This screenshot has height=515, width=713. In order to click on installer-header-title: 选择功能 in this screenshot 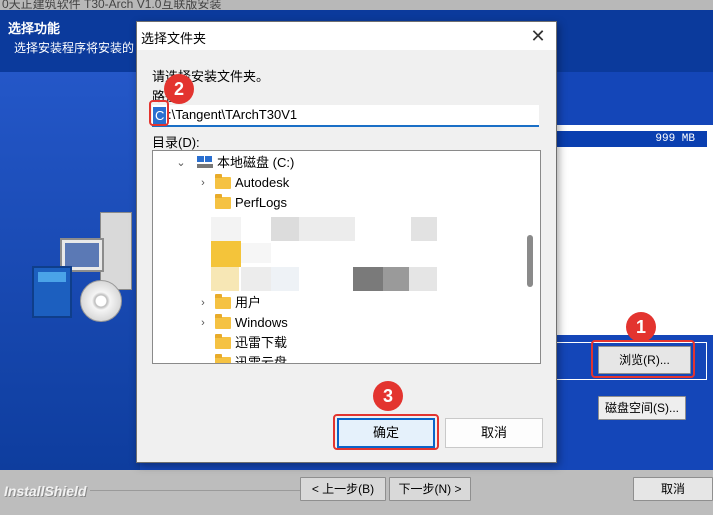, I will do `click(34, 28)`.